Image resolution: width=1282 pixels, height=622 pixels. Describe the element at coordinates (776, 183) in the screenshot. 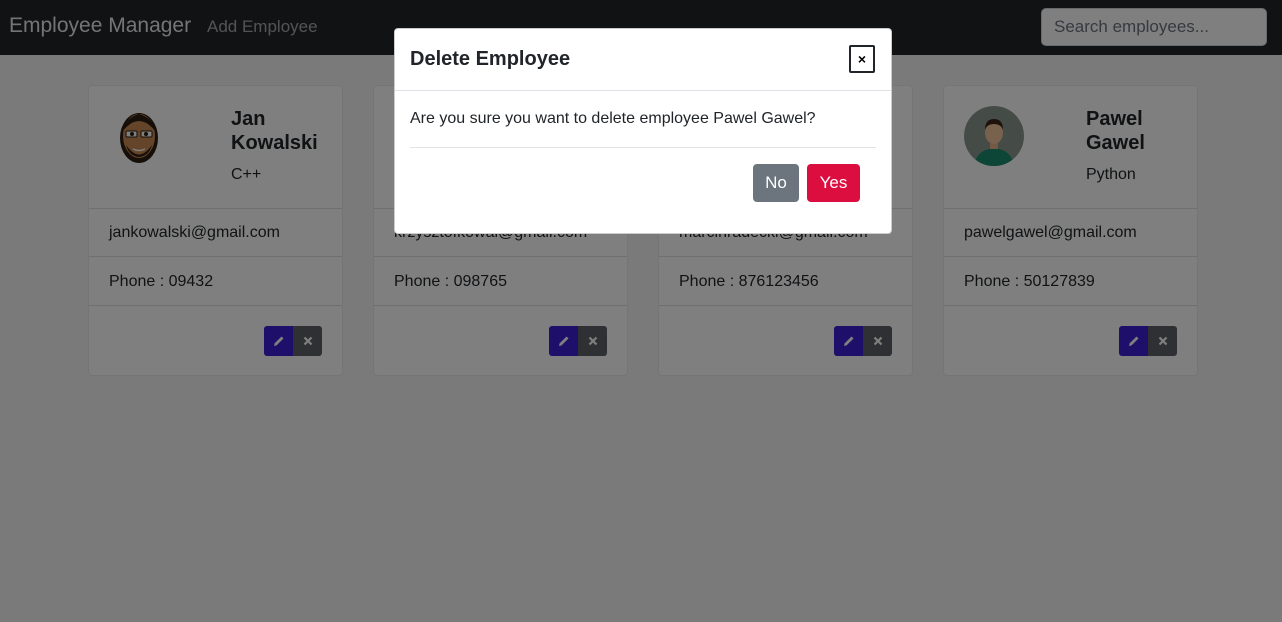

I see `no-button: No` at that location.